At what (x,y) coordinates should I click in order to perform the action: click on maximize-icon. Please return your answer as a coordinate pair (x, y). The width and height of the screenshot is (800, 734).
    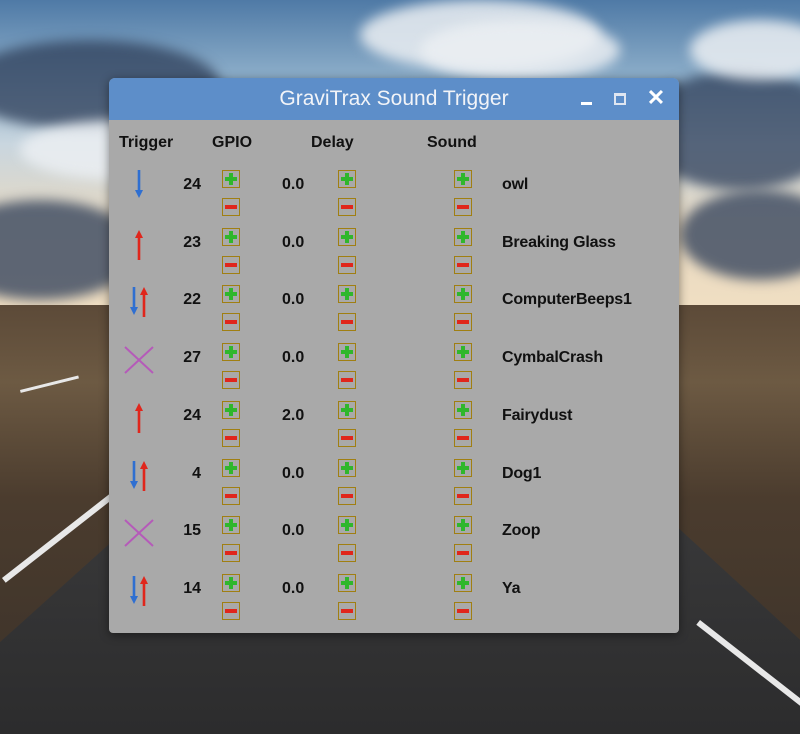
    Looking at the image, I should click on (620, 99).